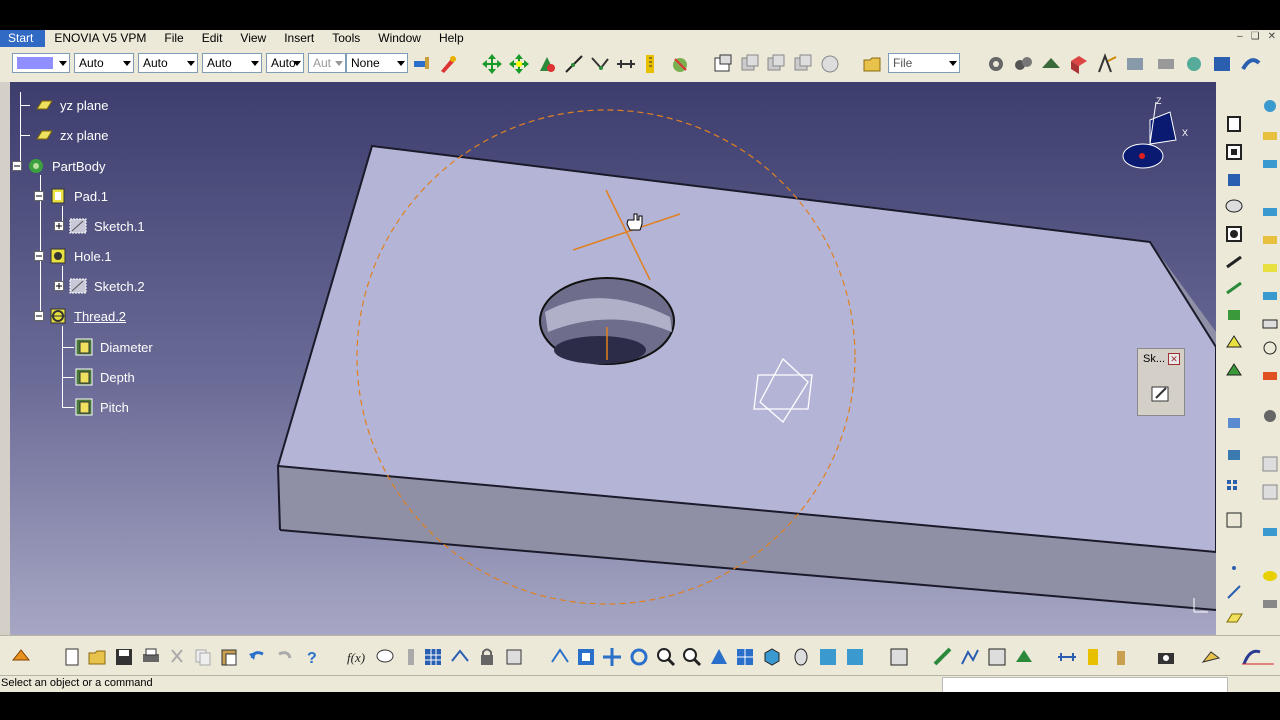  I want to click on measure-between-icon, so click(1067, 657).